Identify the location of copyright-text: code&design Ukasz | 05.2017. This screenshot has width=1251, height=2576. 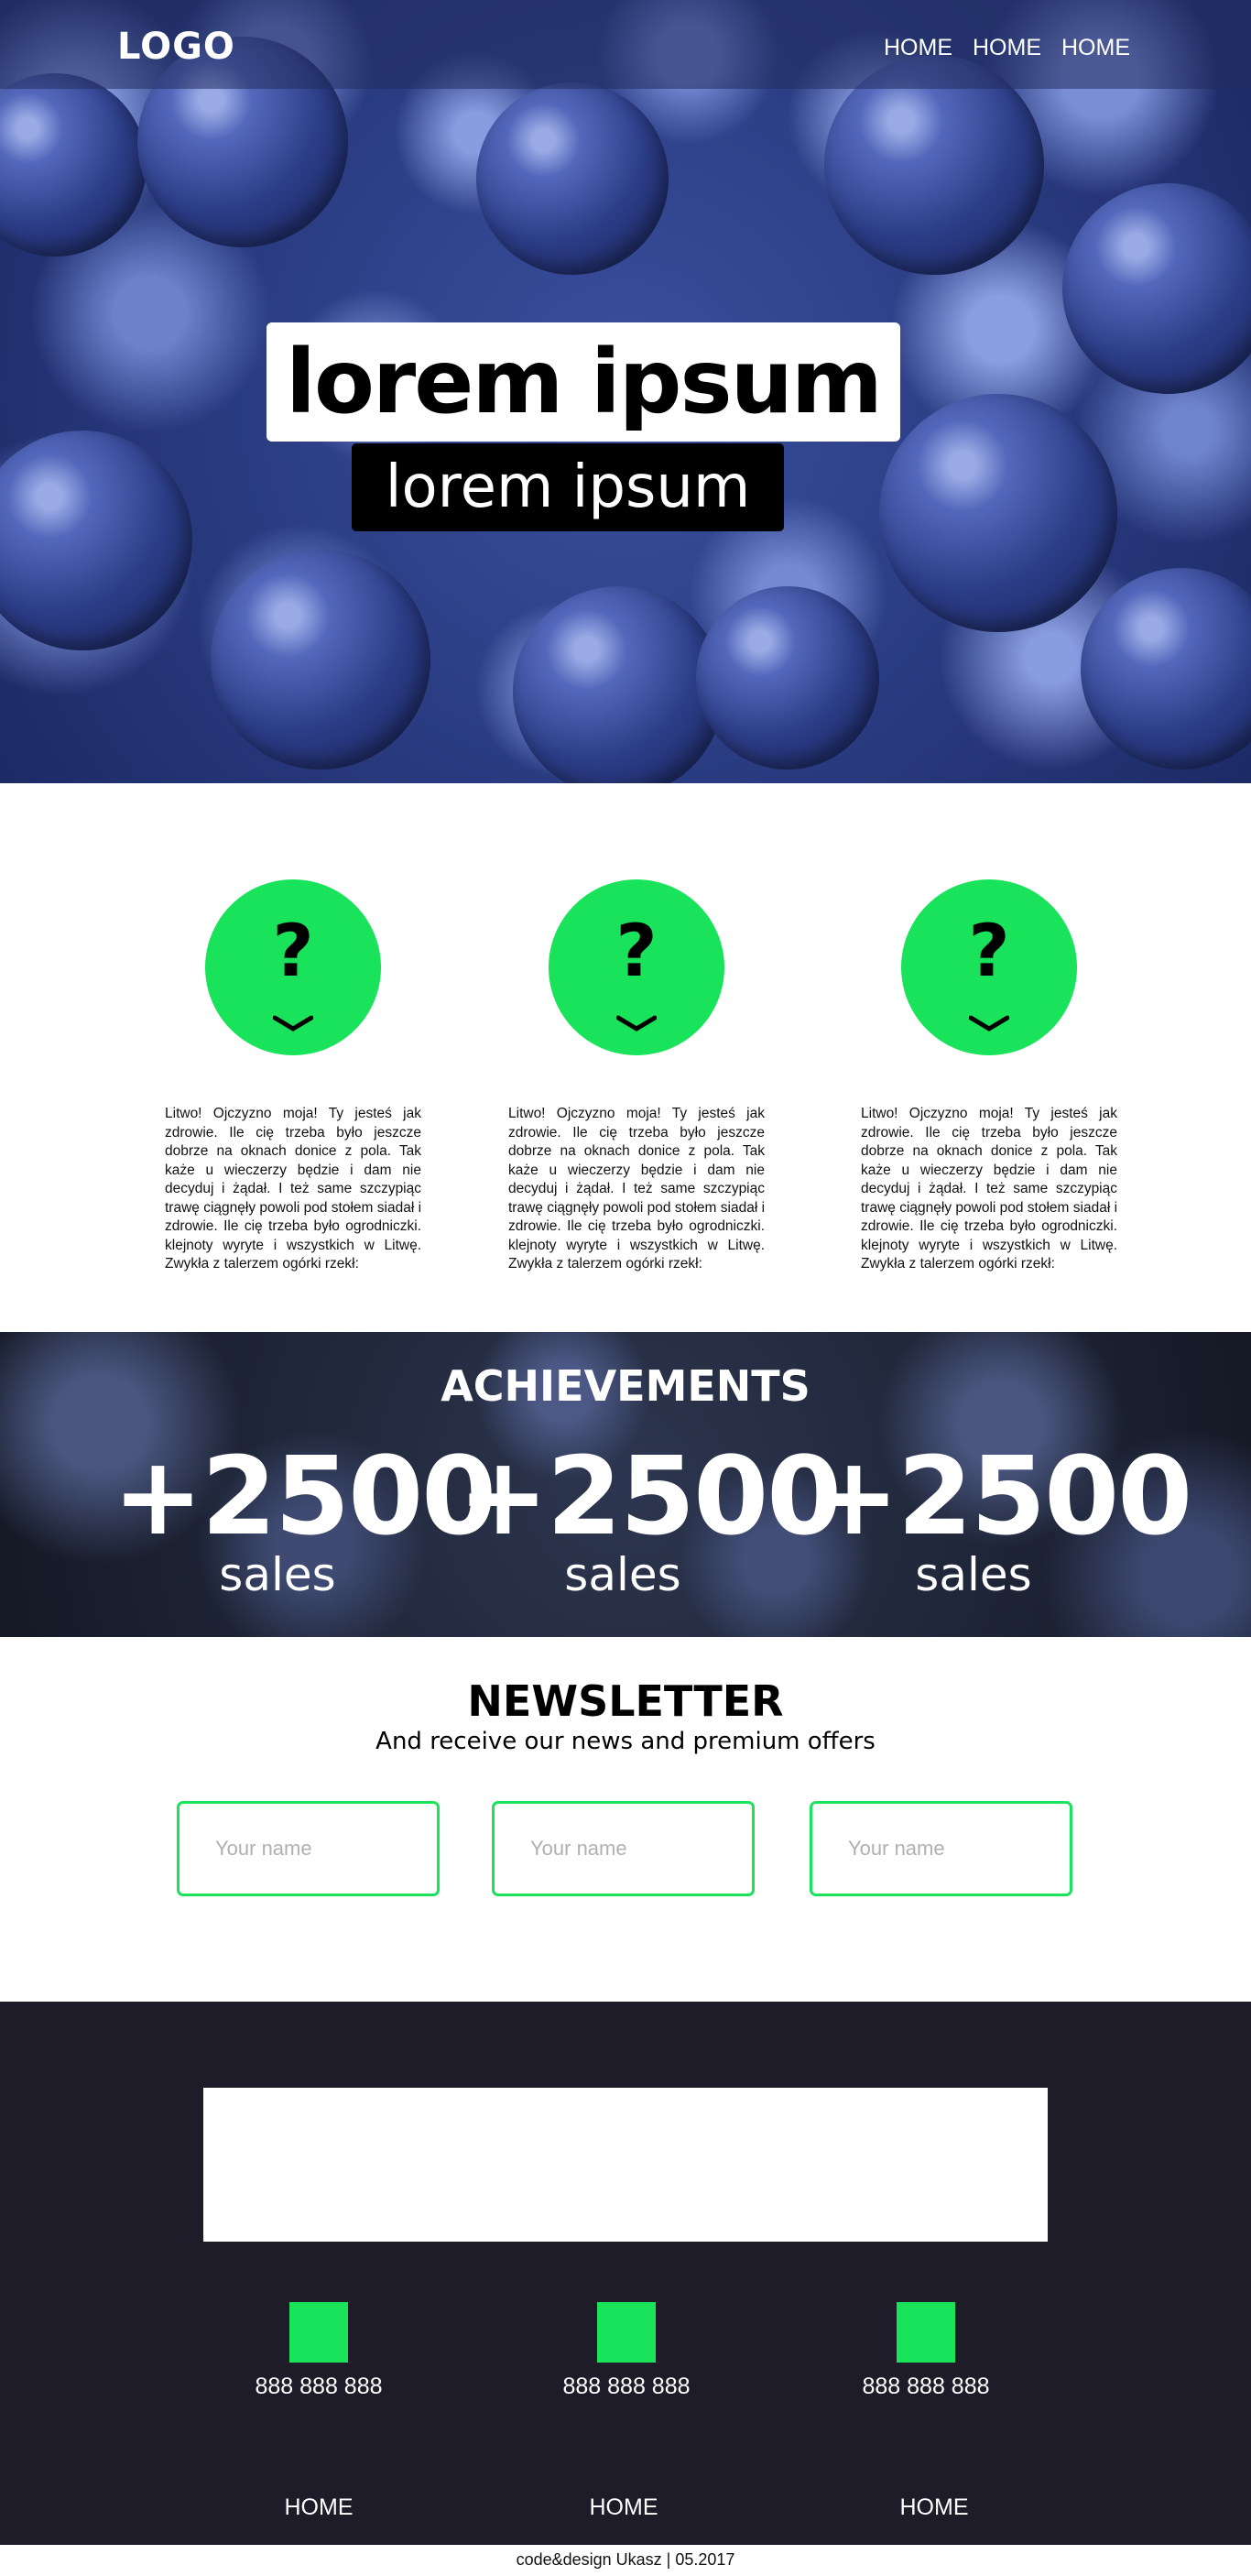
(625, 2560).